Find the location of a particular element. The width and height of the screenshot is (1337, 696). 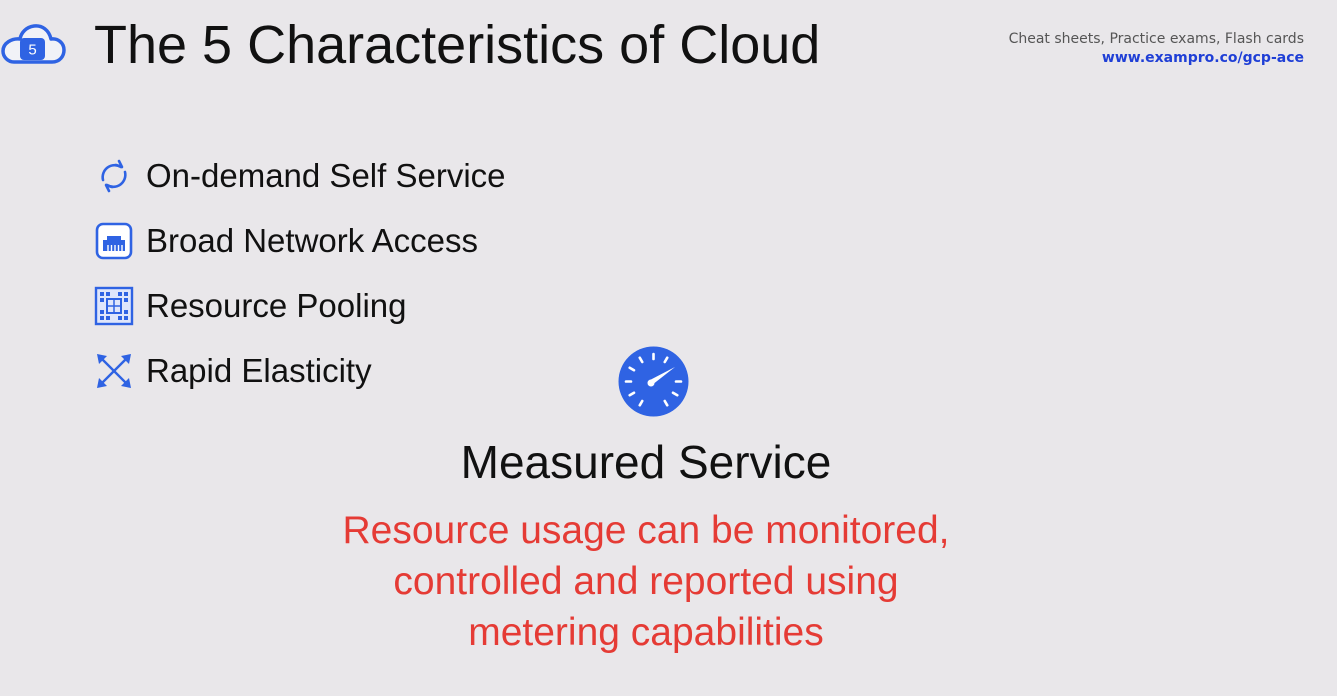

measured-service-title: Measured Service is located at coordinates (646, 462).